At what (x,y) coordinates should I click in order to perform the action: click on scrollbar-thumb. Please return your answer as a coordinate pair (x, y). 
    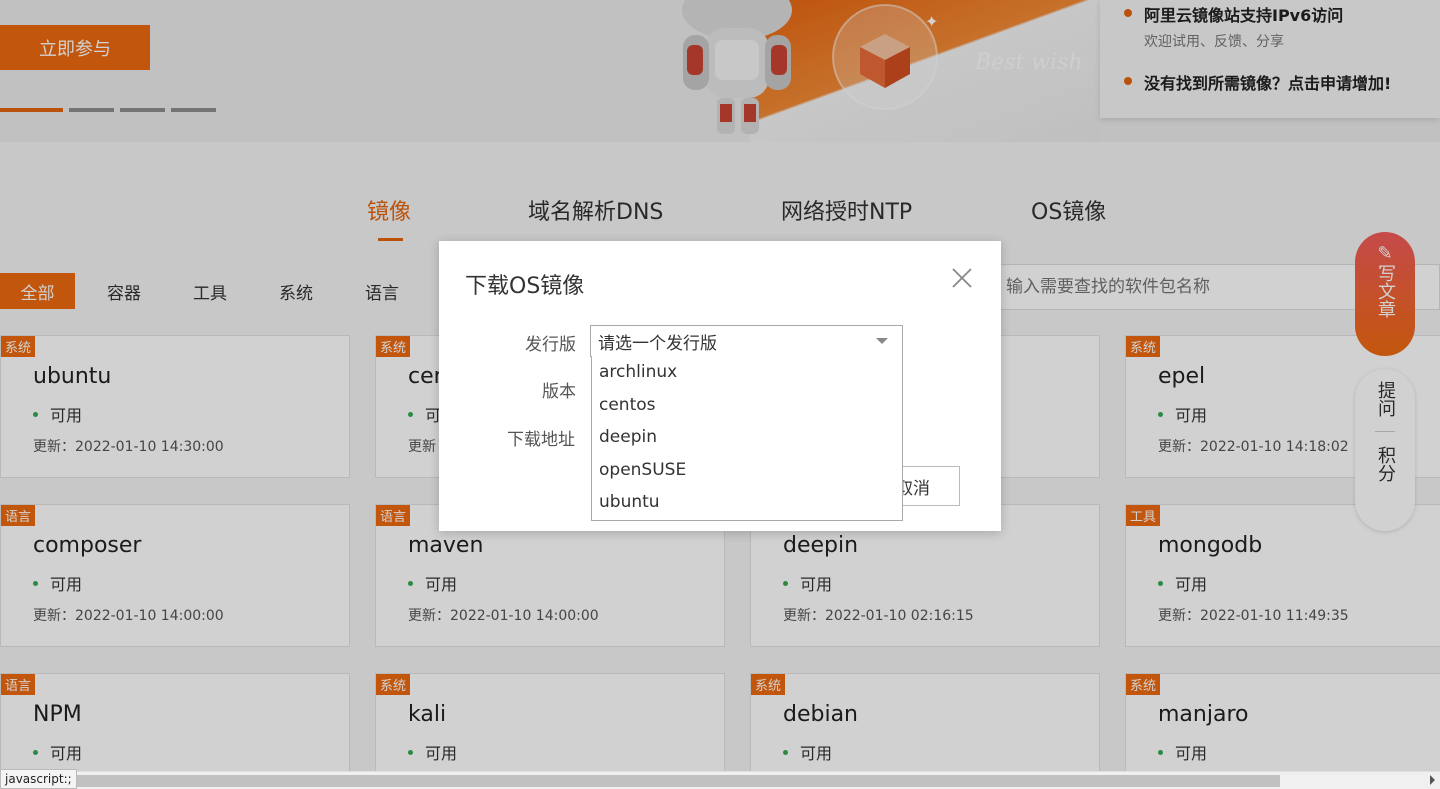
    Looking at the image, I should click on (675, 781).